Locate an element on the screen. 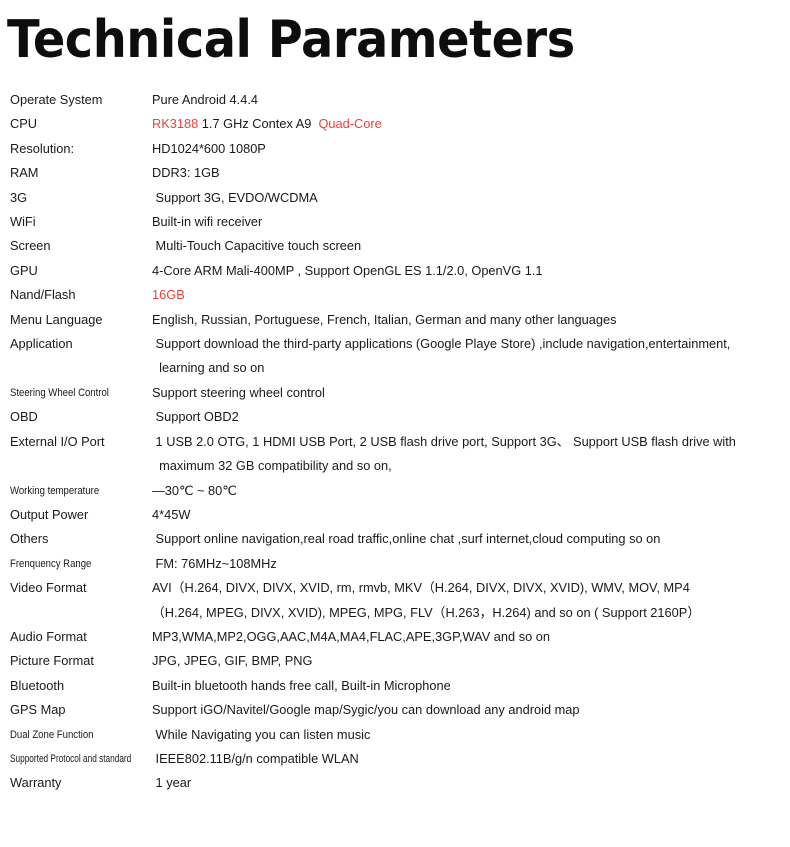 Image resolution: width=790 pixels, height=847 pixels. spec-label: Nand/Flash is located at coordinates (43, 295).